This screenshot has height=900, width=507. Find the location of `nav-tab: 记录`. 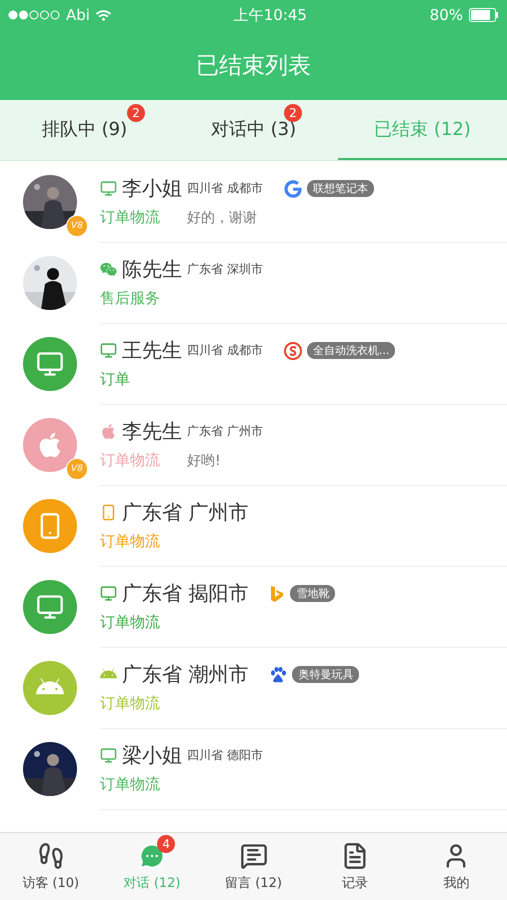

nav-tab: 记录 is located at coordinates (355, 866).